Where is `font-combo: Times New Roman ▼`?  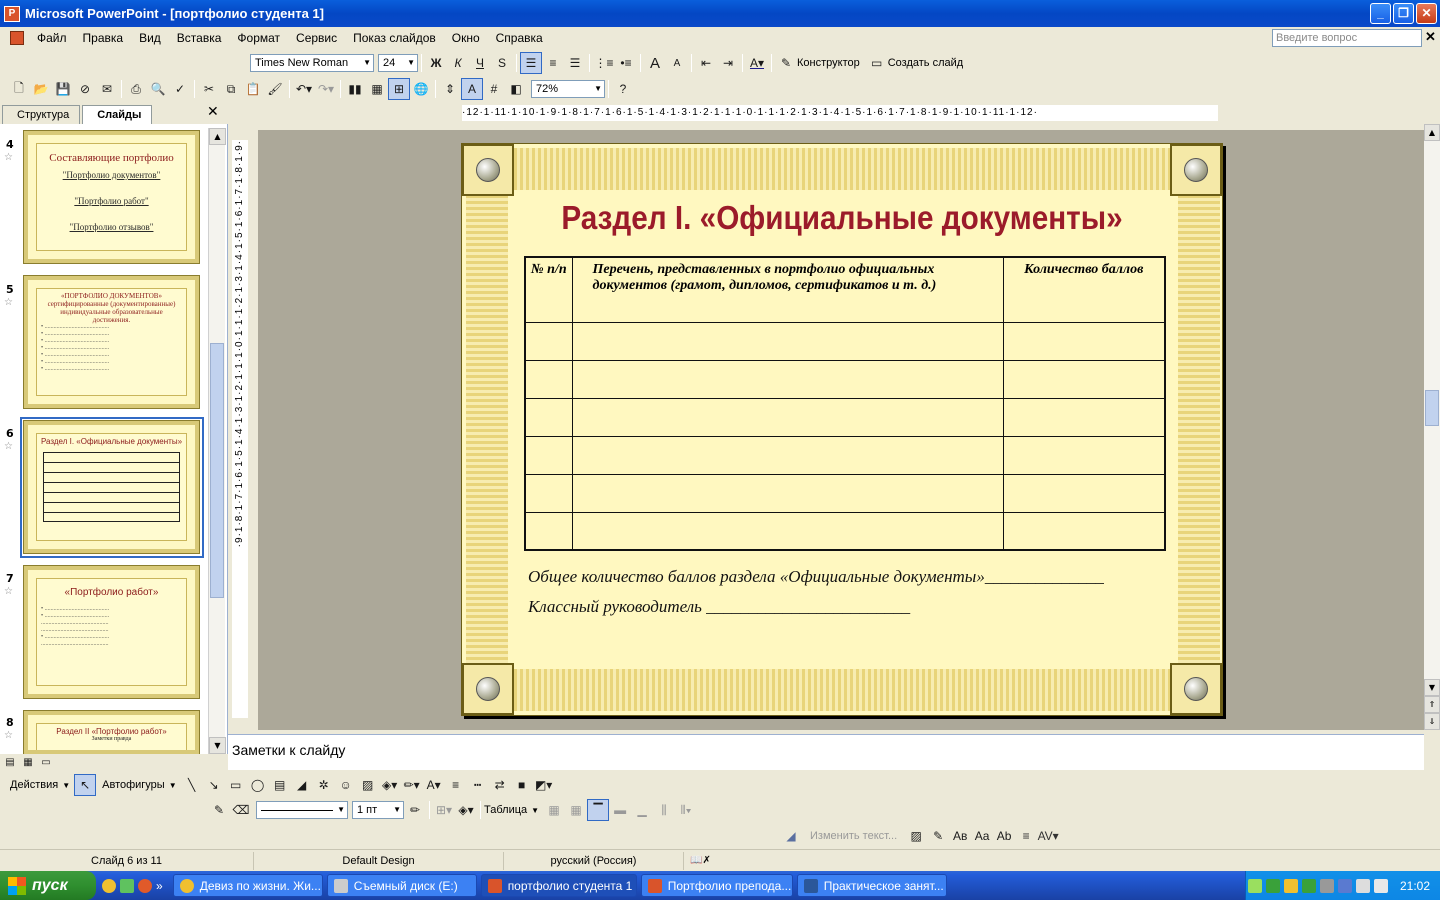
font-combo: Times New Roman ▼ is located at coordinates (312, 63).